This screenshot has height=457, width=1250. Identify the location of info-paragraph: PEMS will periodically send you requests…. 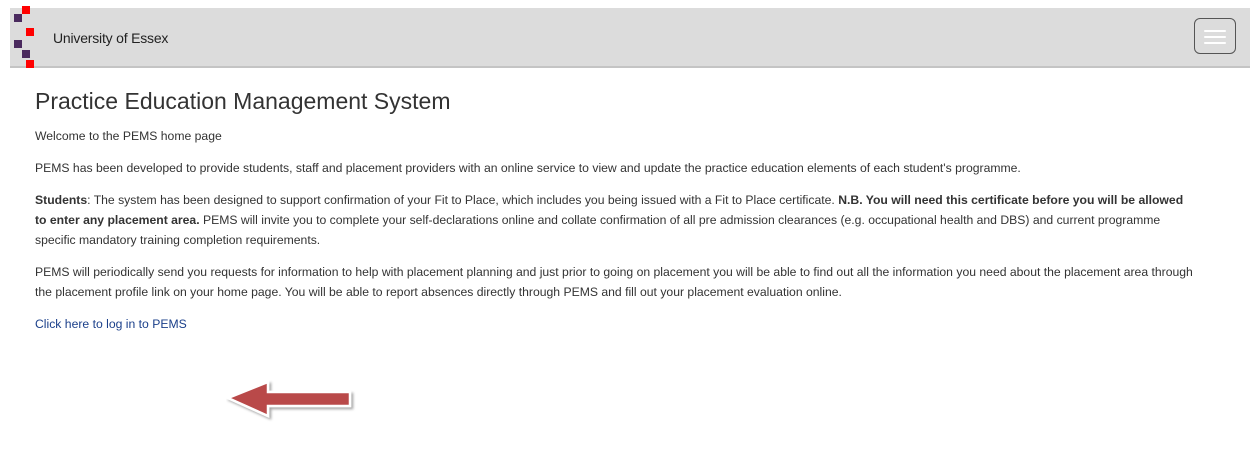
(614, 282).